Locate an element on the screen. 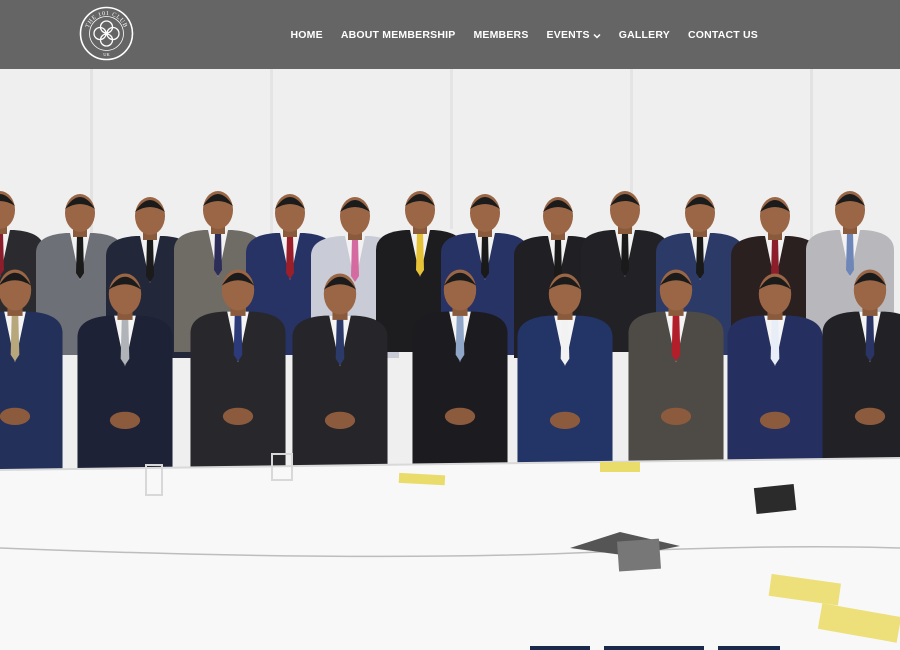 This screenshot has width=900, height=650. nav-members: MEMBERS is located at coordinates (500, 35).